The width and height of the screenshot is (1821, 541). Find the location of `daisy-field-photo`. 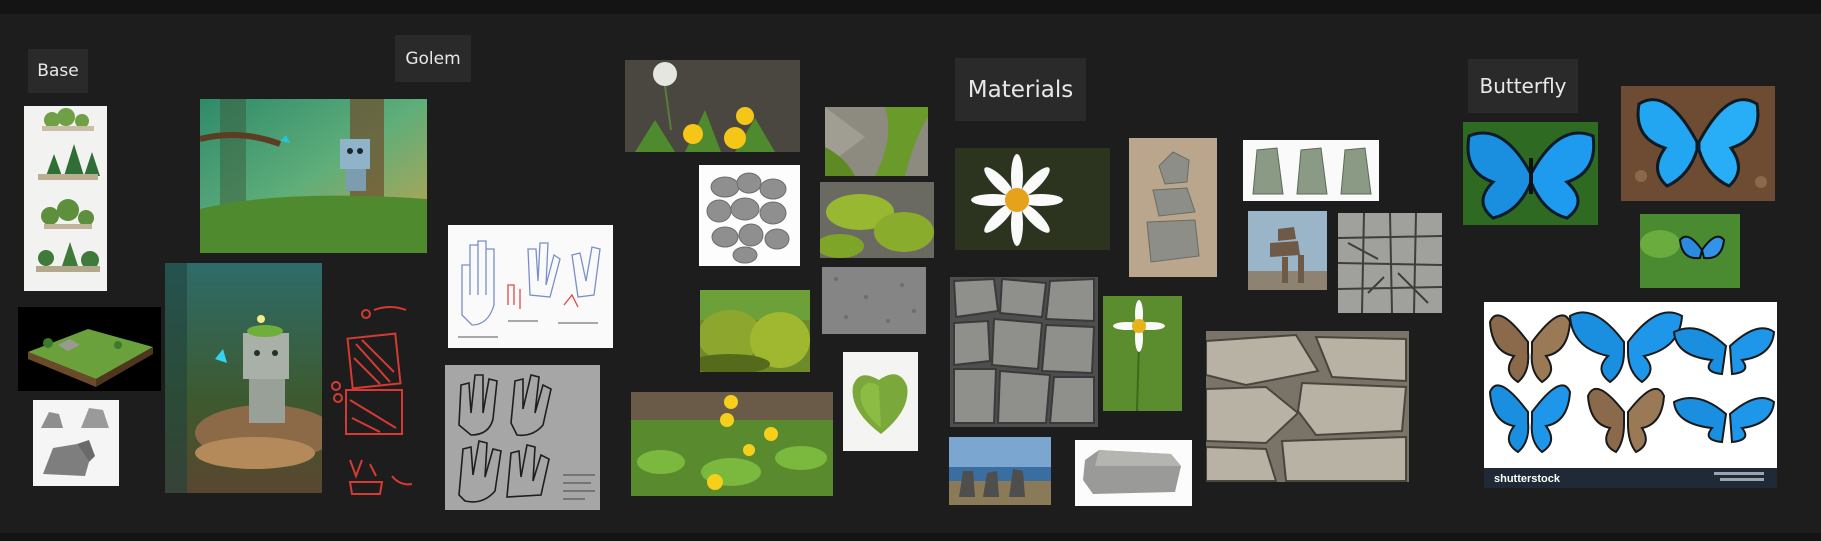

daisy-field-photo is located at coordinates (1142, 353).